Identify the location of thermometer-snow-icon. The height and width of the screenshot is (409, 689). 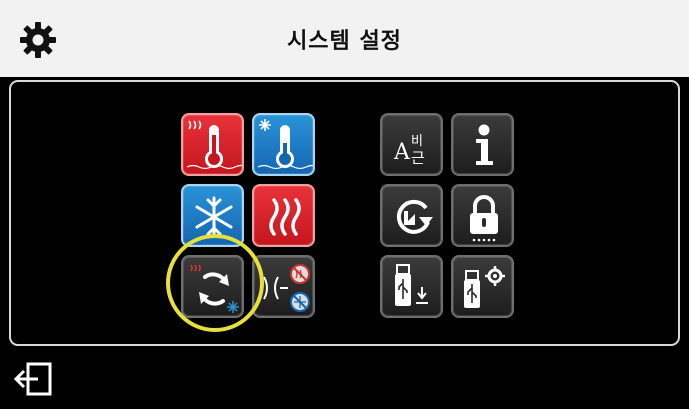
(285, 144).